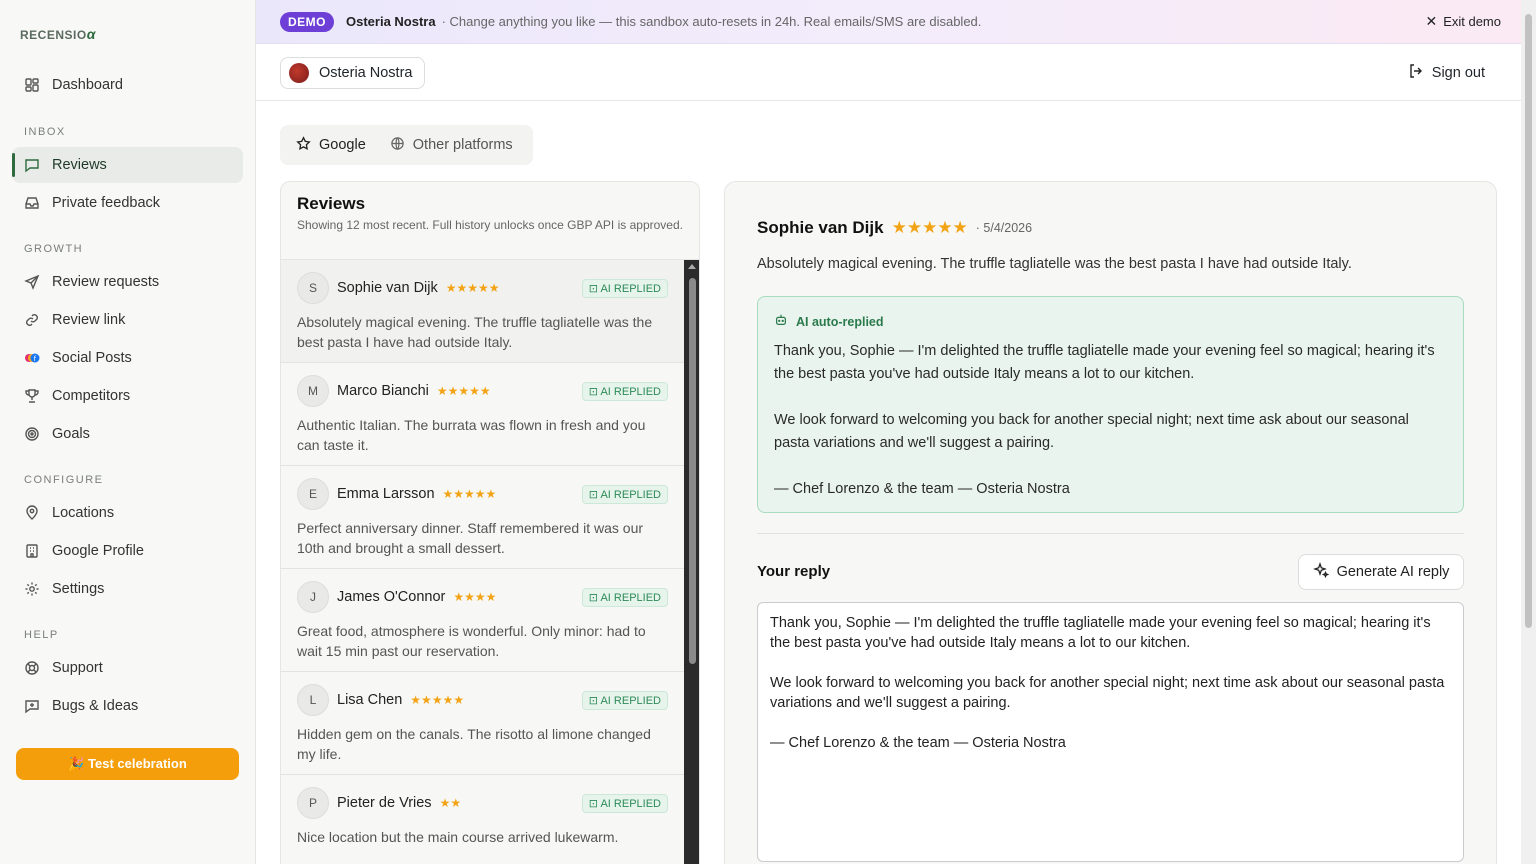 The height and width of the screenshot is (864, 1536). Describe the element at coordinates (79, 165) in the screenshot. I see `sidebar-item-label: Reviews` at that location.